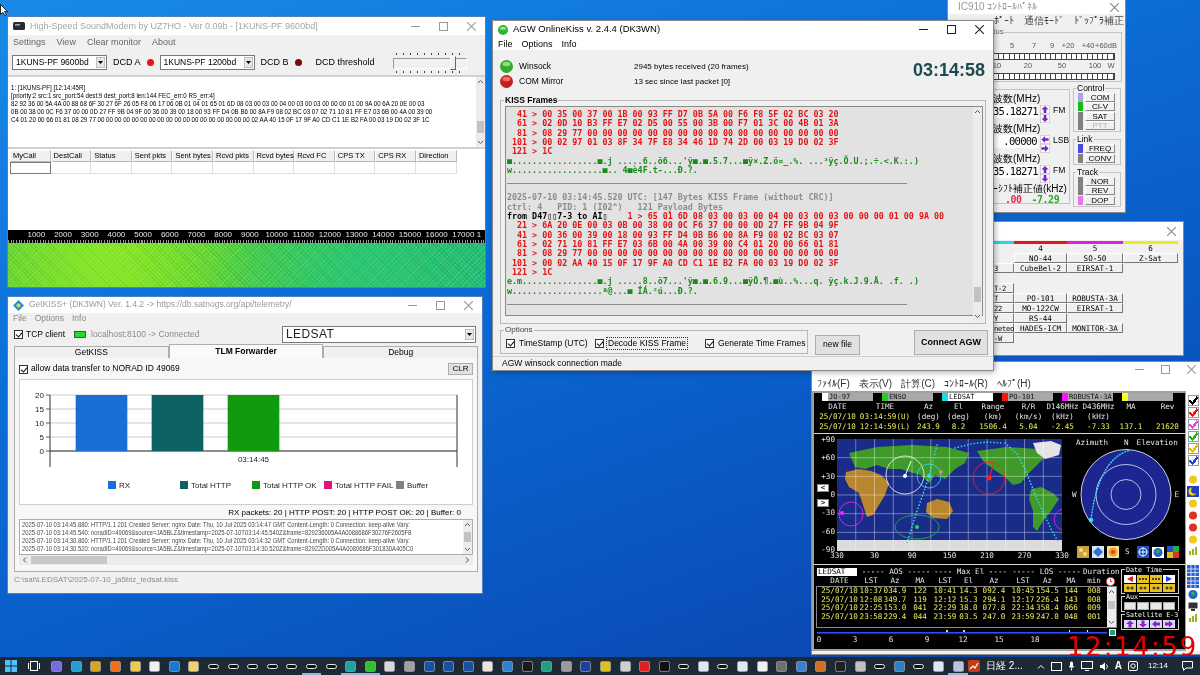 This screenshot has height=675, width=1200. I want to click on dots-icon, so click(1083, 552).